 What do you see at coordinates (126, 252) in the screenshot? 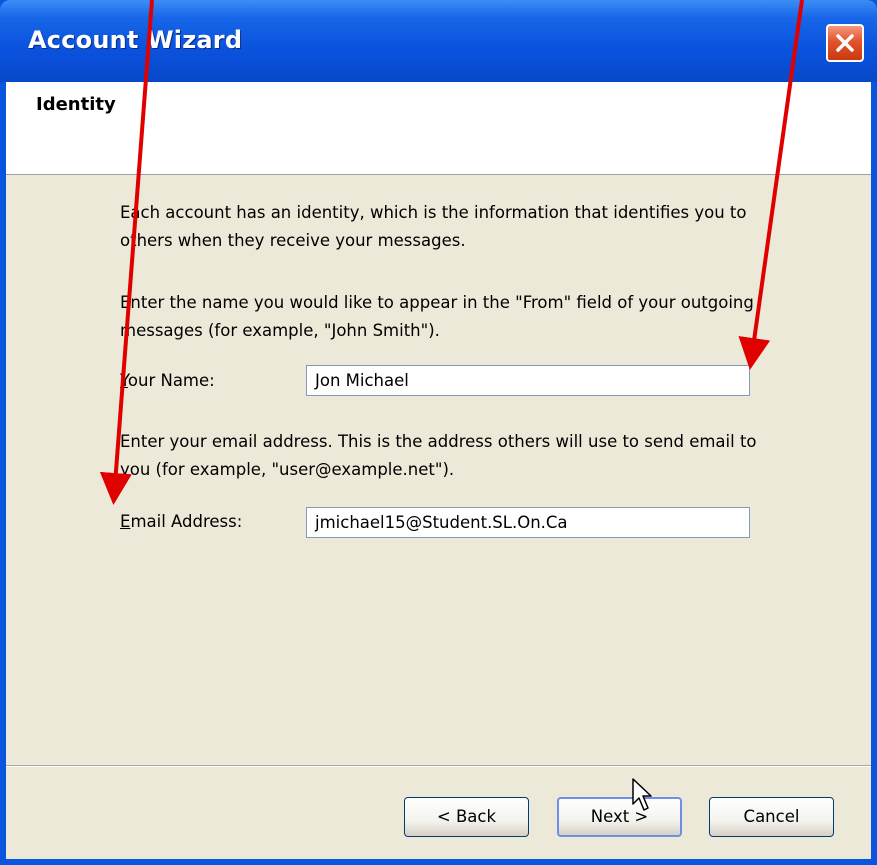
I see `arrow-to-email-label` at bounding box center [126, 252].